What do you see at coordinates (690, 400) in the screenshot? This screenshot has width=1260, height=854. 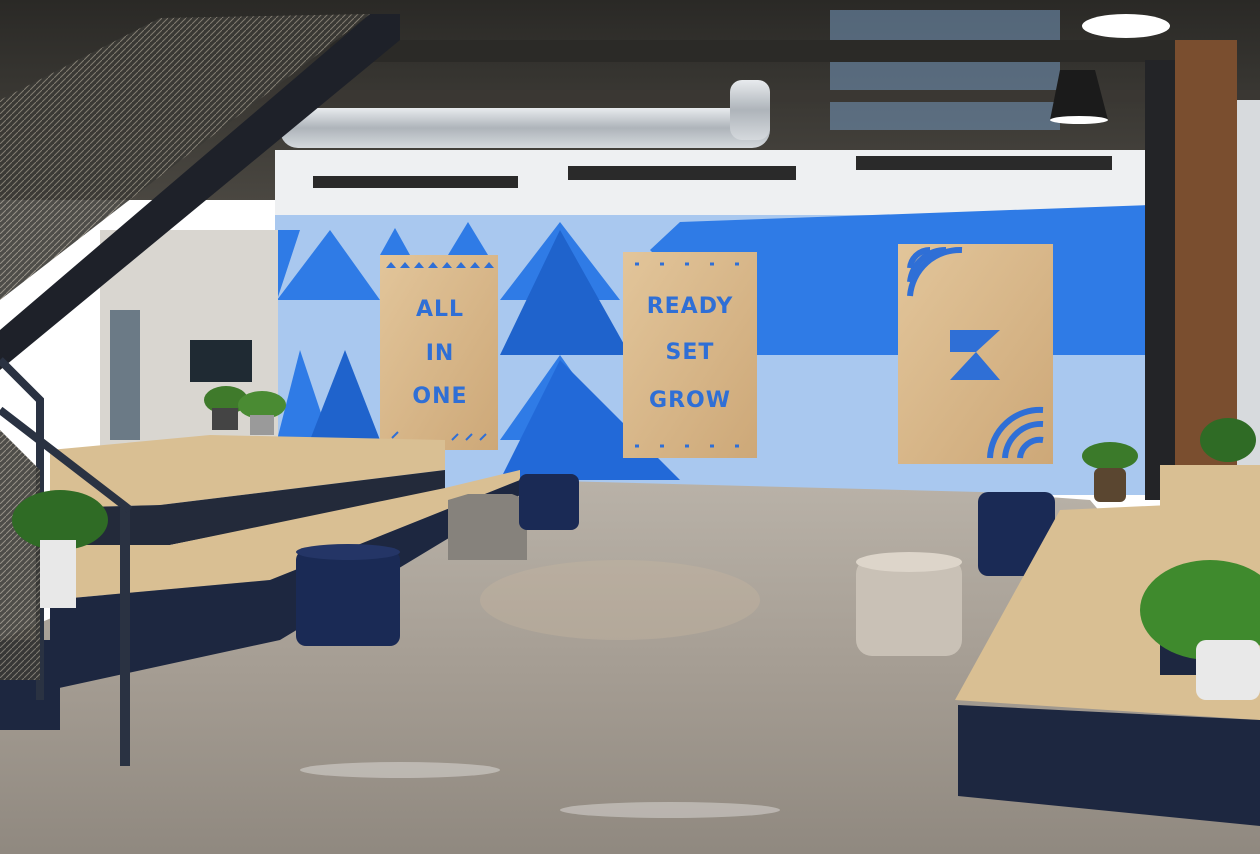 I see `sign-ready-set-grow-line3: GROW` at bounding box center [690, 400].